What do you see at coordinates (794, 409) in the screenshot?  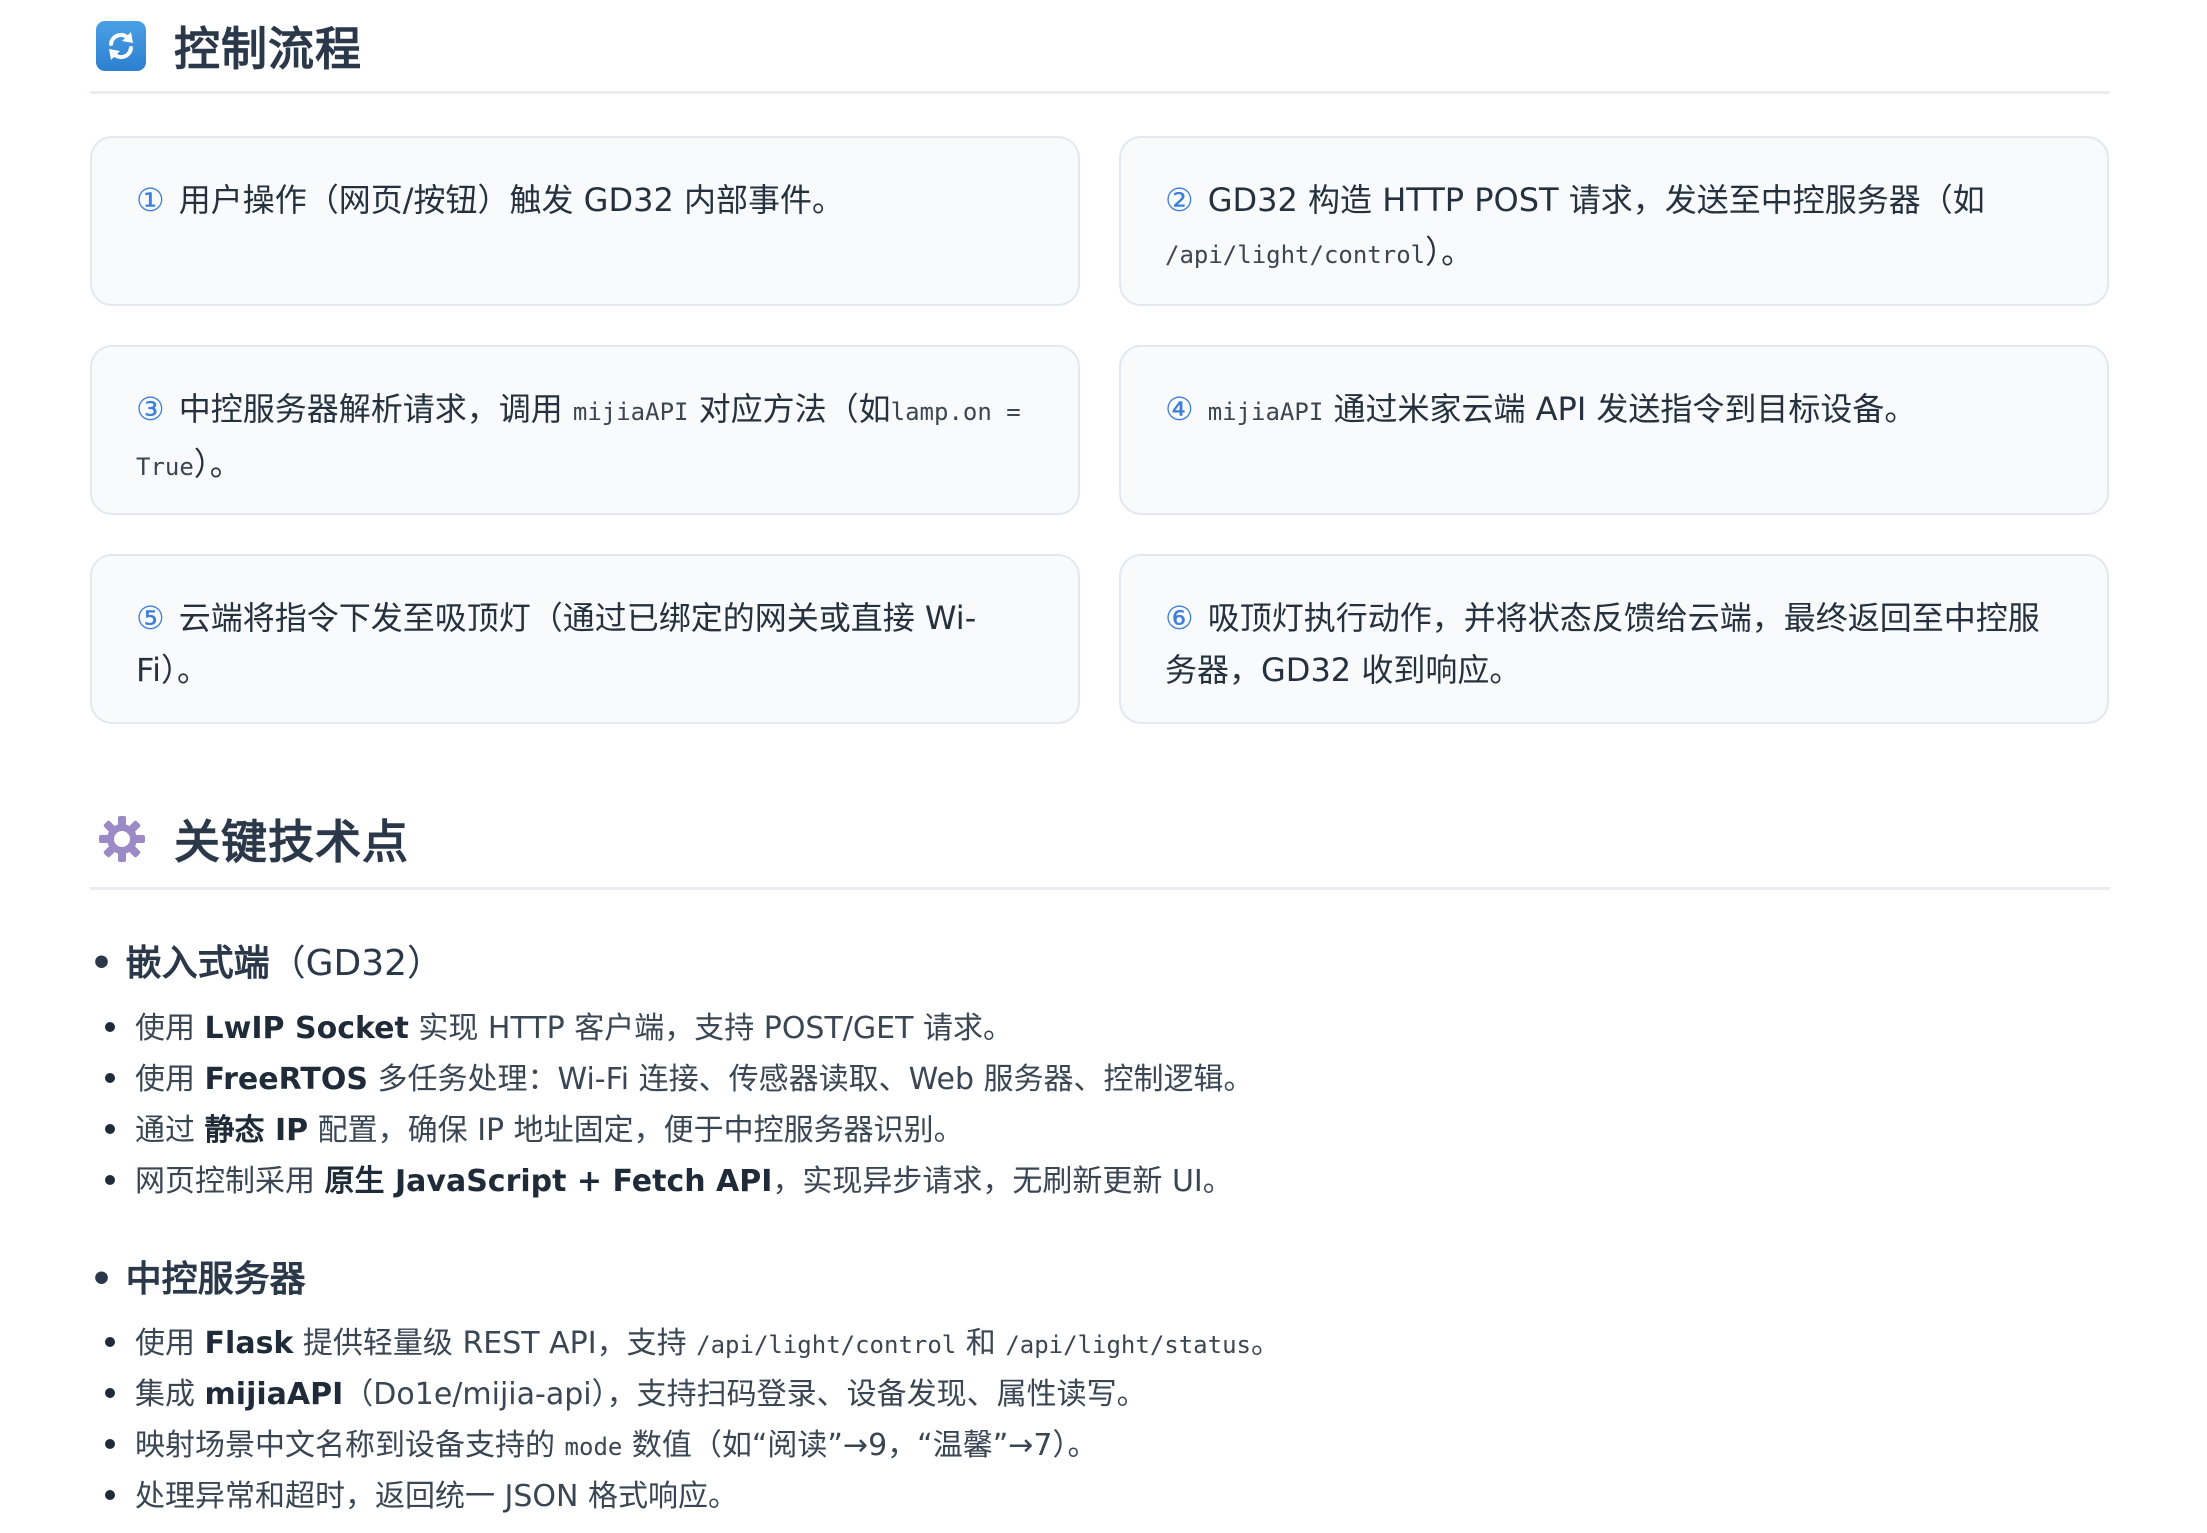 I see `step-text-mid: 对应方法（如` at bounding box center [794, 409].